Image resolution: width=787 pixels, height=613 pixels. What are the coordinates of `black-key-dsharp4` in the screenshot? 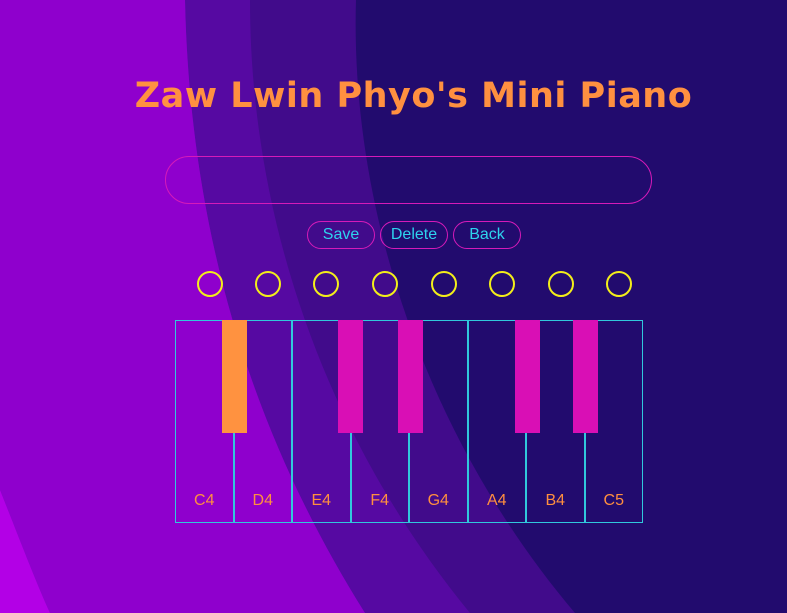 It's located at (350, 376).